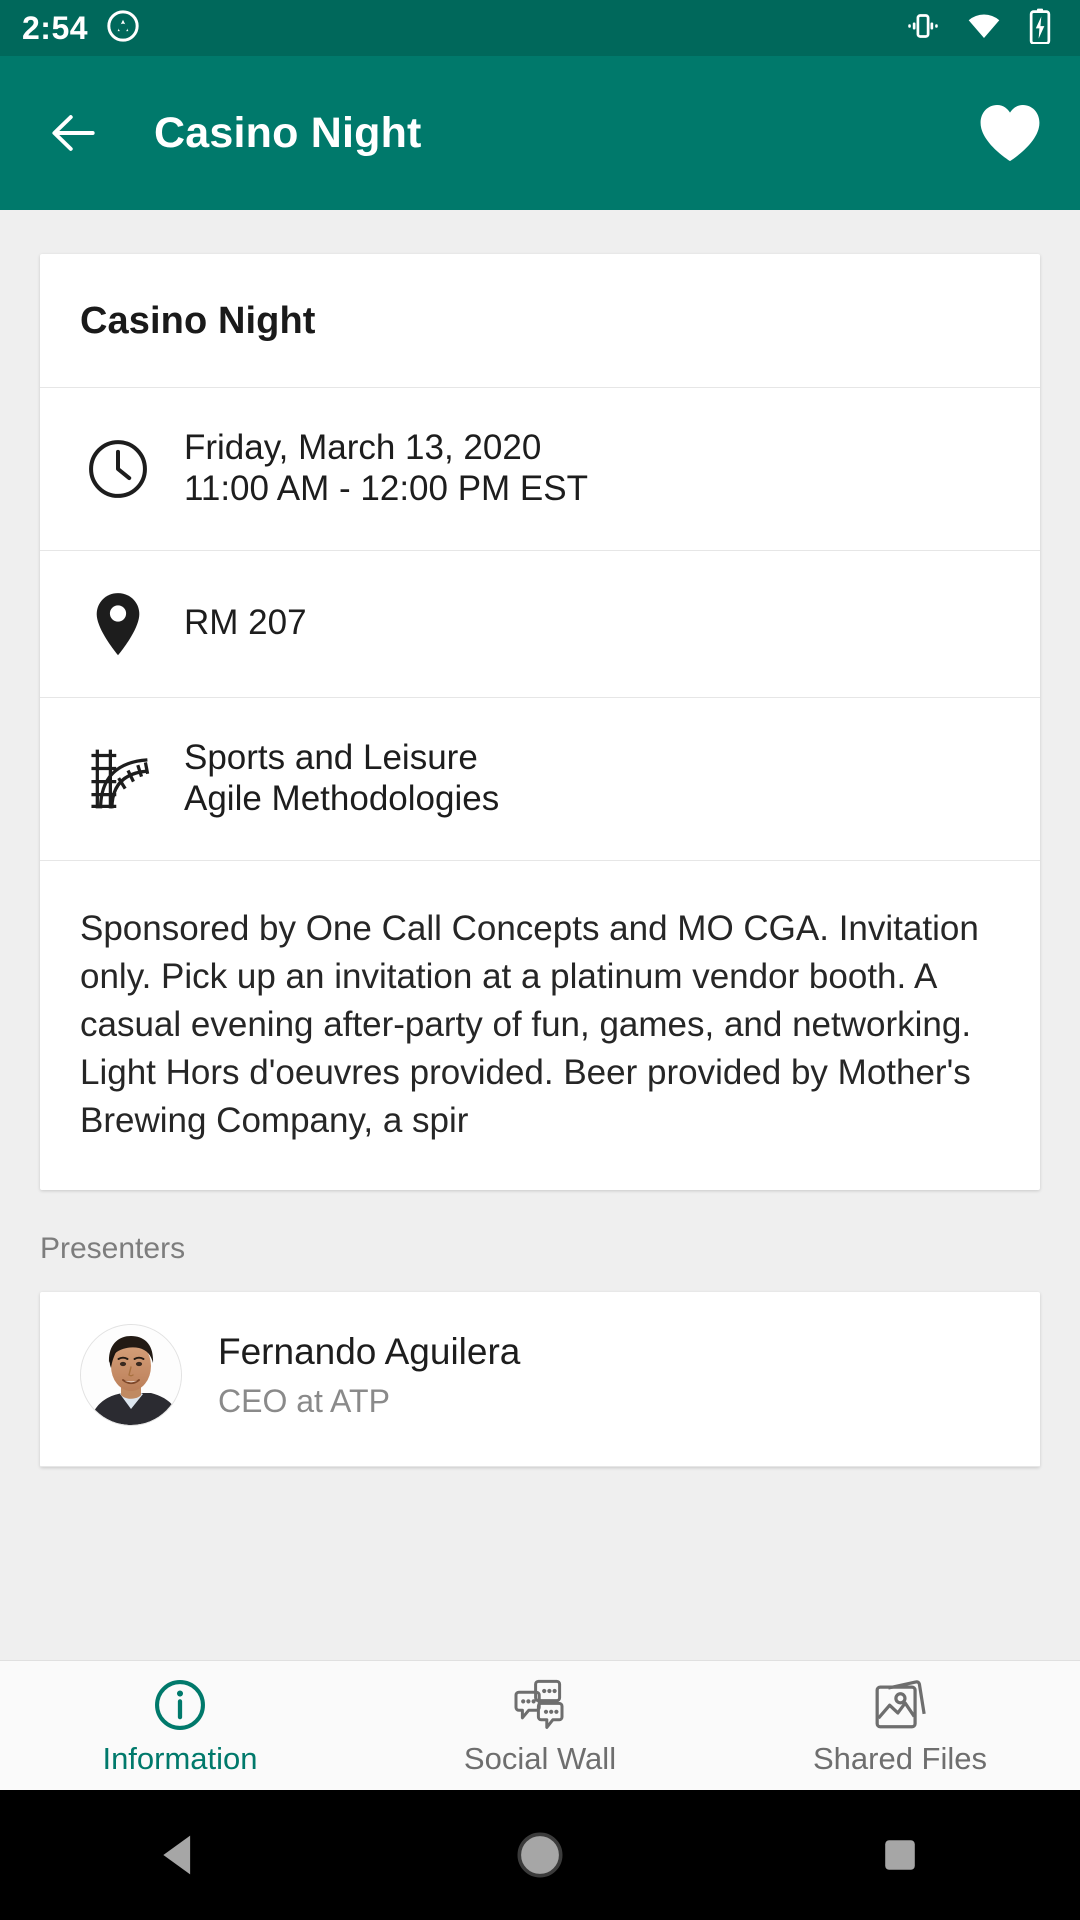 Image resolution: width=1080 pixels, height=1920 pixels. Describe the element at coordinates (900, 1705) in the screenshot. I see `photo-stack-icon` at that location.